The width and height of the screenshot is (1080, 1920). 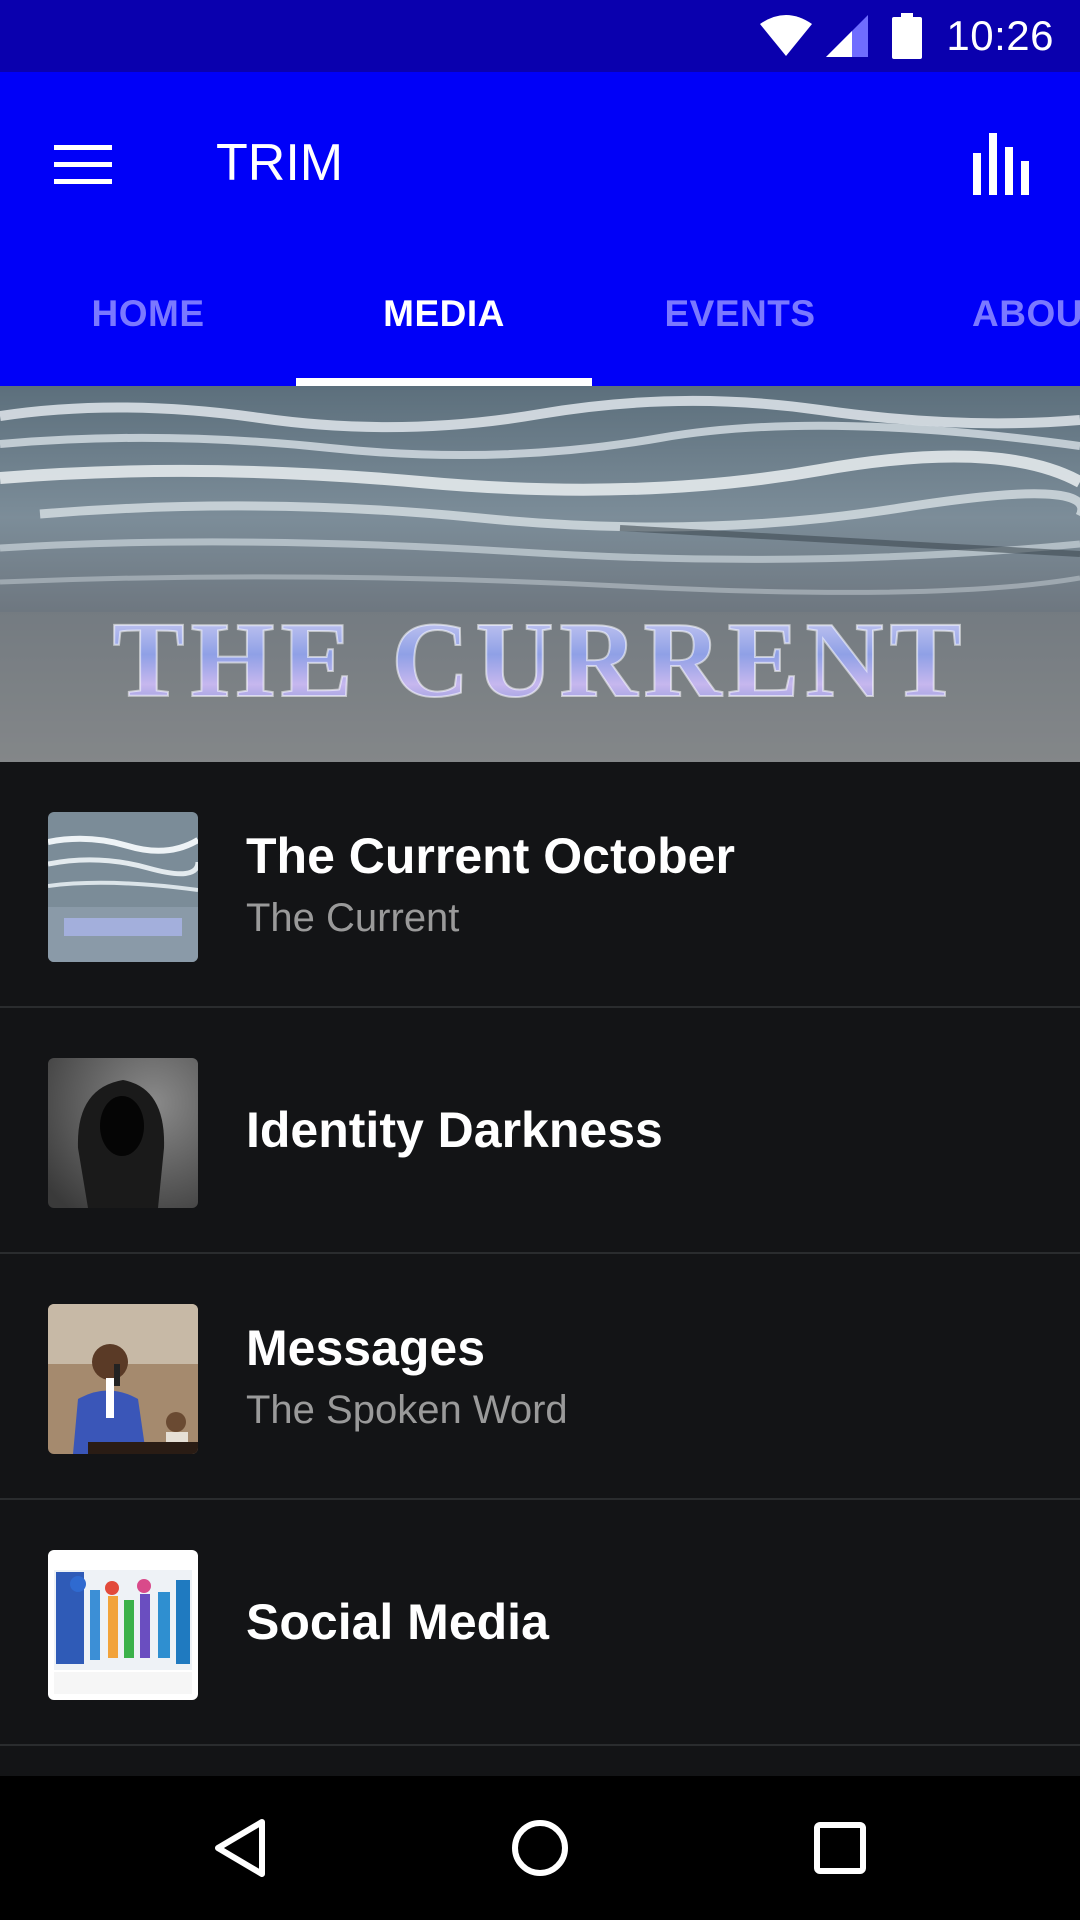 What do you see at coordinates (280, 163) in the screenshot?
I see `app-title: TRIM` at bounding box center [280, 163].